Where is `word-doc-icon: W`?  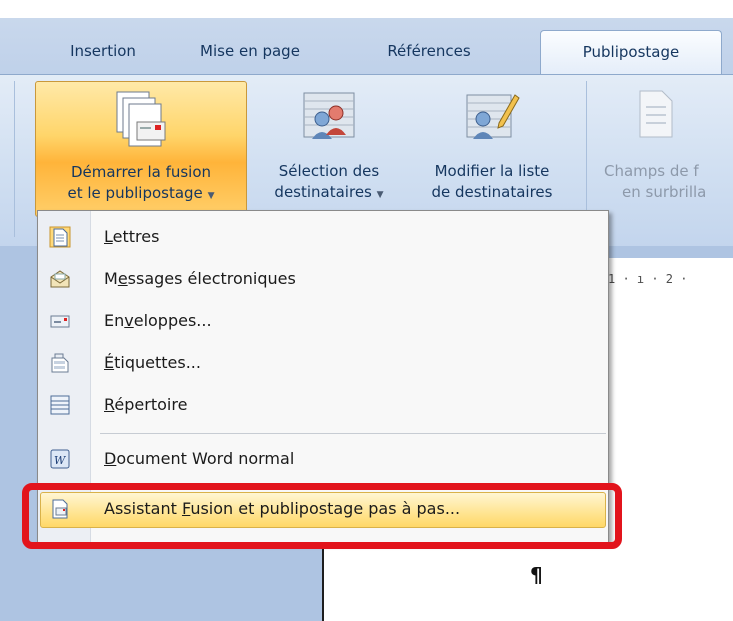
word-doc-icon: W is located at coordinates (60, 459).